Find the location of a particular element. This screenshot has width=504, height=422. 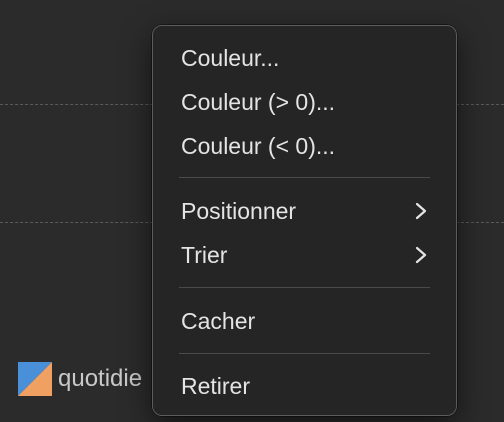

menu-item-label: Positionner is located at coordinates (239, 210).